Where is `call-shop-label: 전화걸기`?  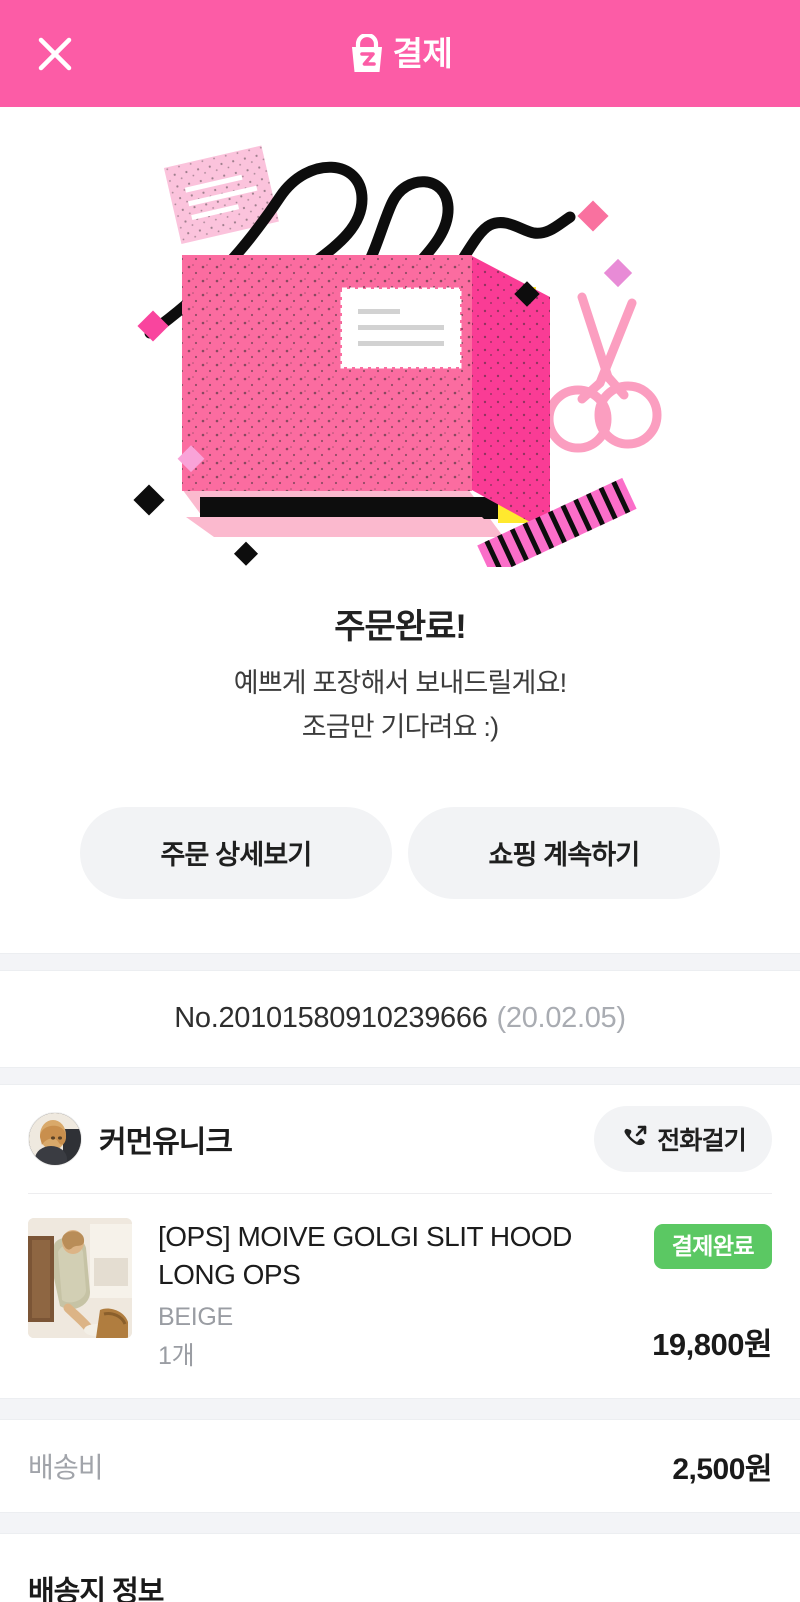
call-shop-label: 전화걸기 is located at coordinates (702, 1140).